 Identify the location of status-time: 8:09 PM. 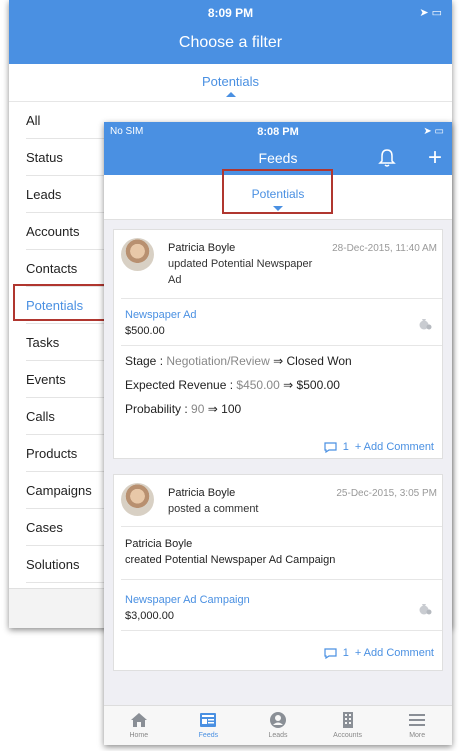
(230, 13).